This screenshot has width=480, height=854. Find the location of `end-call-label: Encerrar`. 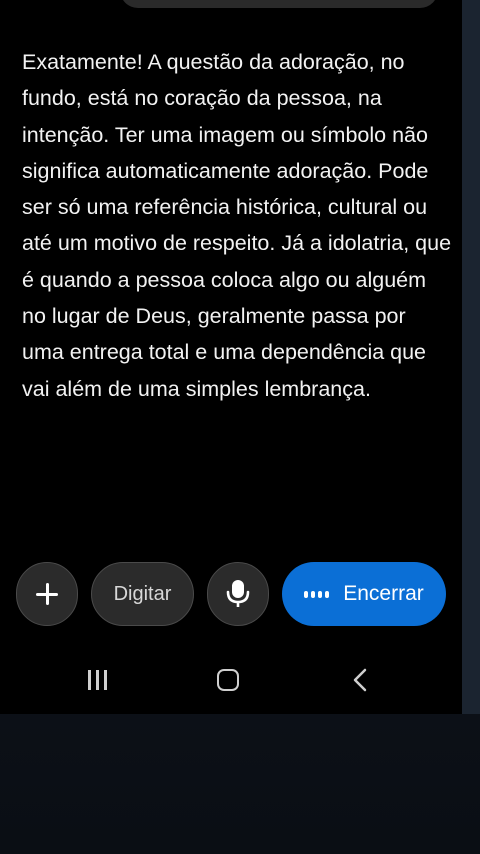

end-call-label: Encerrar is located at coordinates (383, 593).